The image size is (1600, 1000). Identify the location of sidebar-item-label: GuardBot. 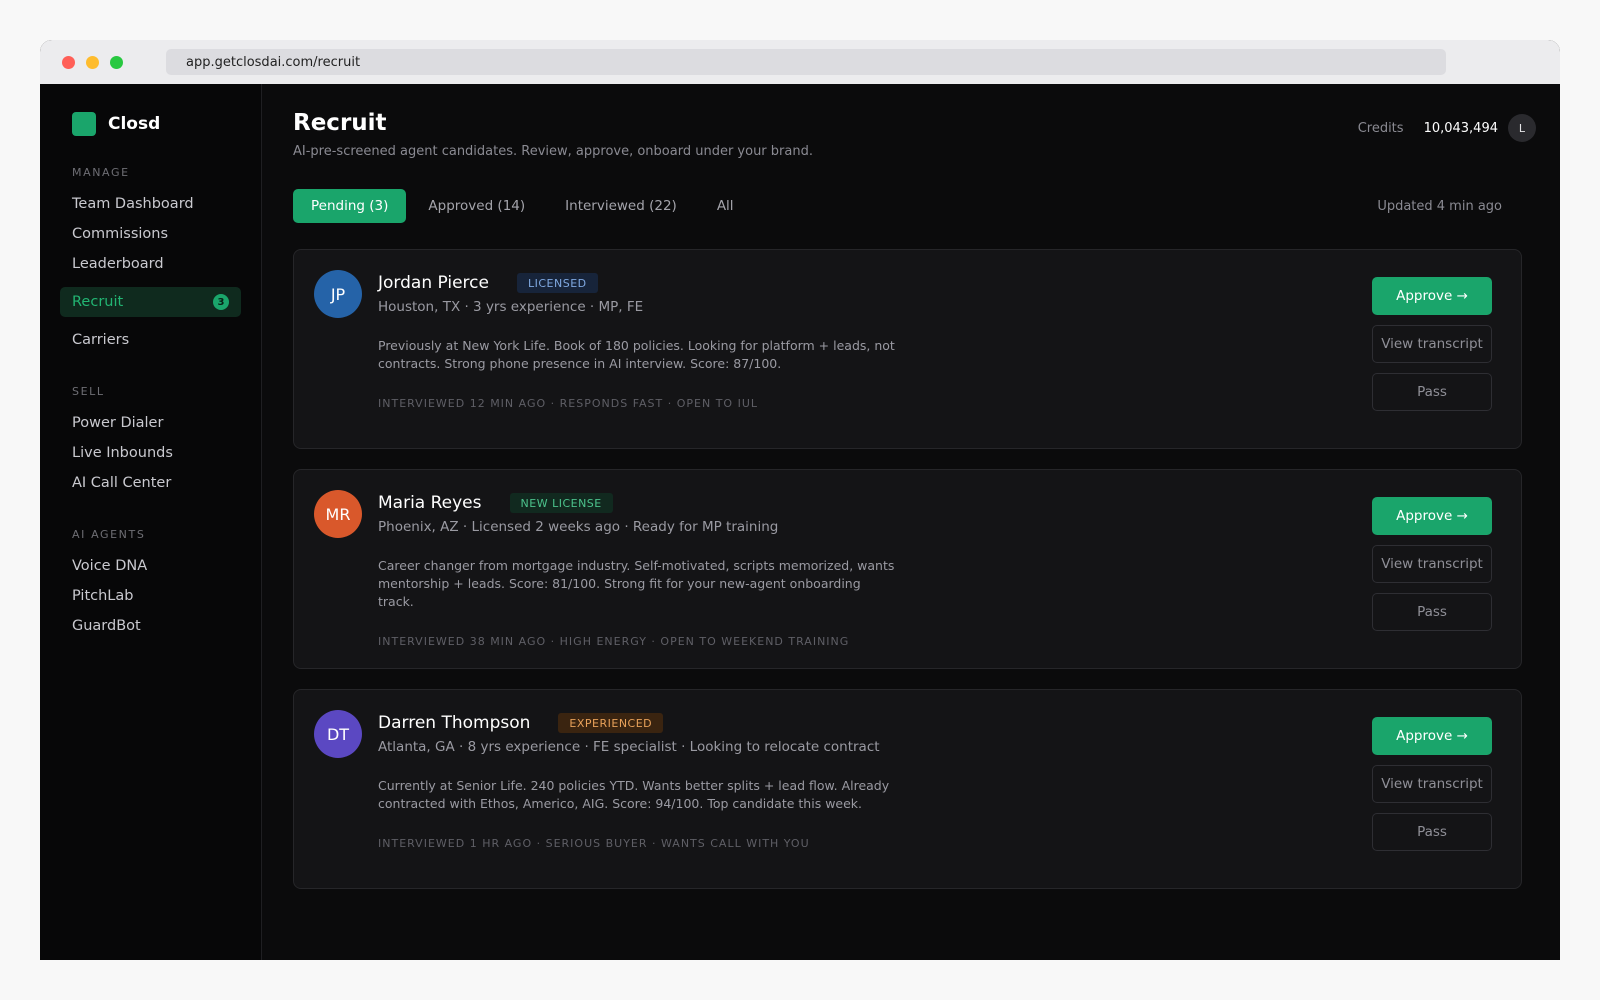
(106, 626).